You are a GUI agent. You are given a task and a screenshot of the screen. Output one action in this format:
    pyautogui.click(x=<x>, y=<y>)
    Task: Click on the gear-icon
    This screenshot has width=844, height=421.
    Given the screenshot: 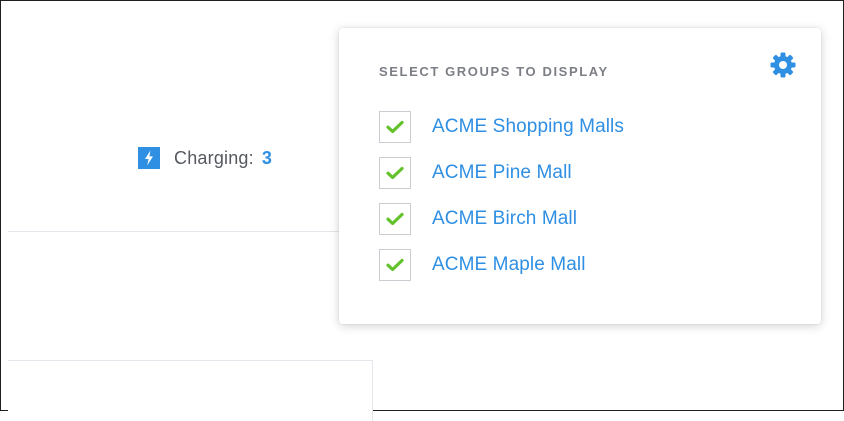 What is the action you would take?
    pyautogui.click(x=783, y=65)
    